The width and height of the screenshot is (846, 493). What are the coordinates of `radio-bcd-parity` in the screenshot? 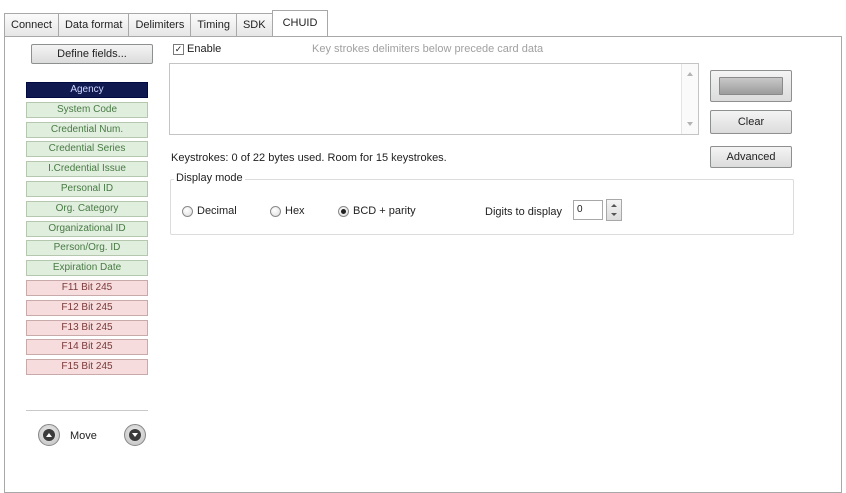 It's located at (343, 211).